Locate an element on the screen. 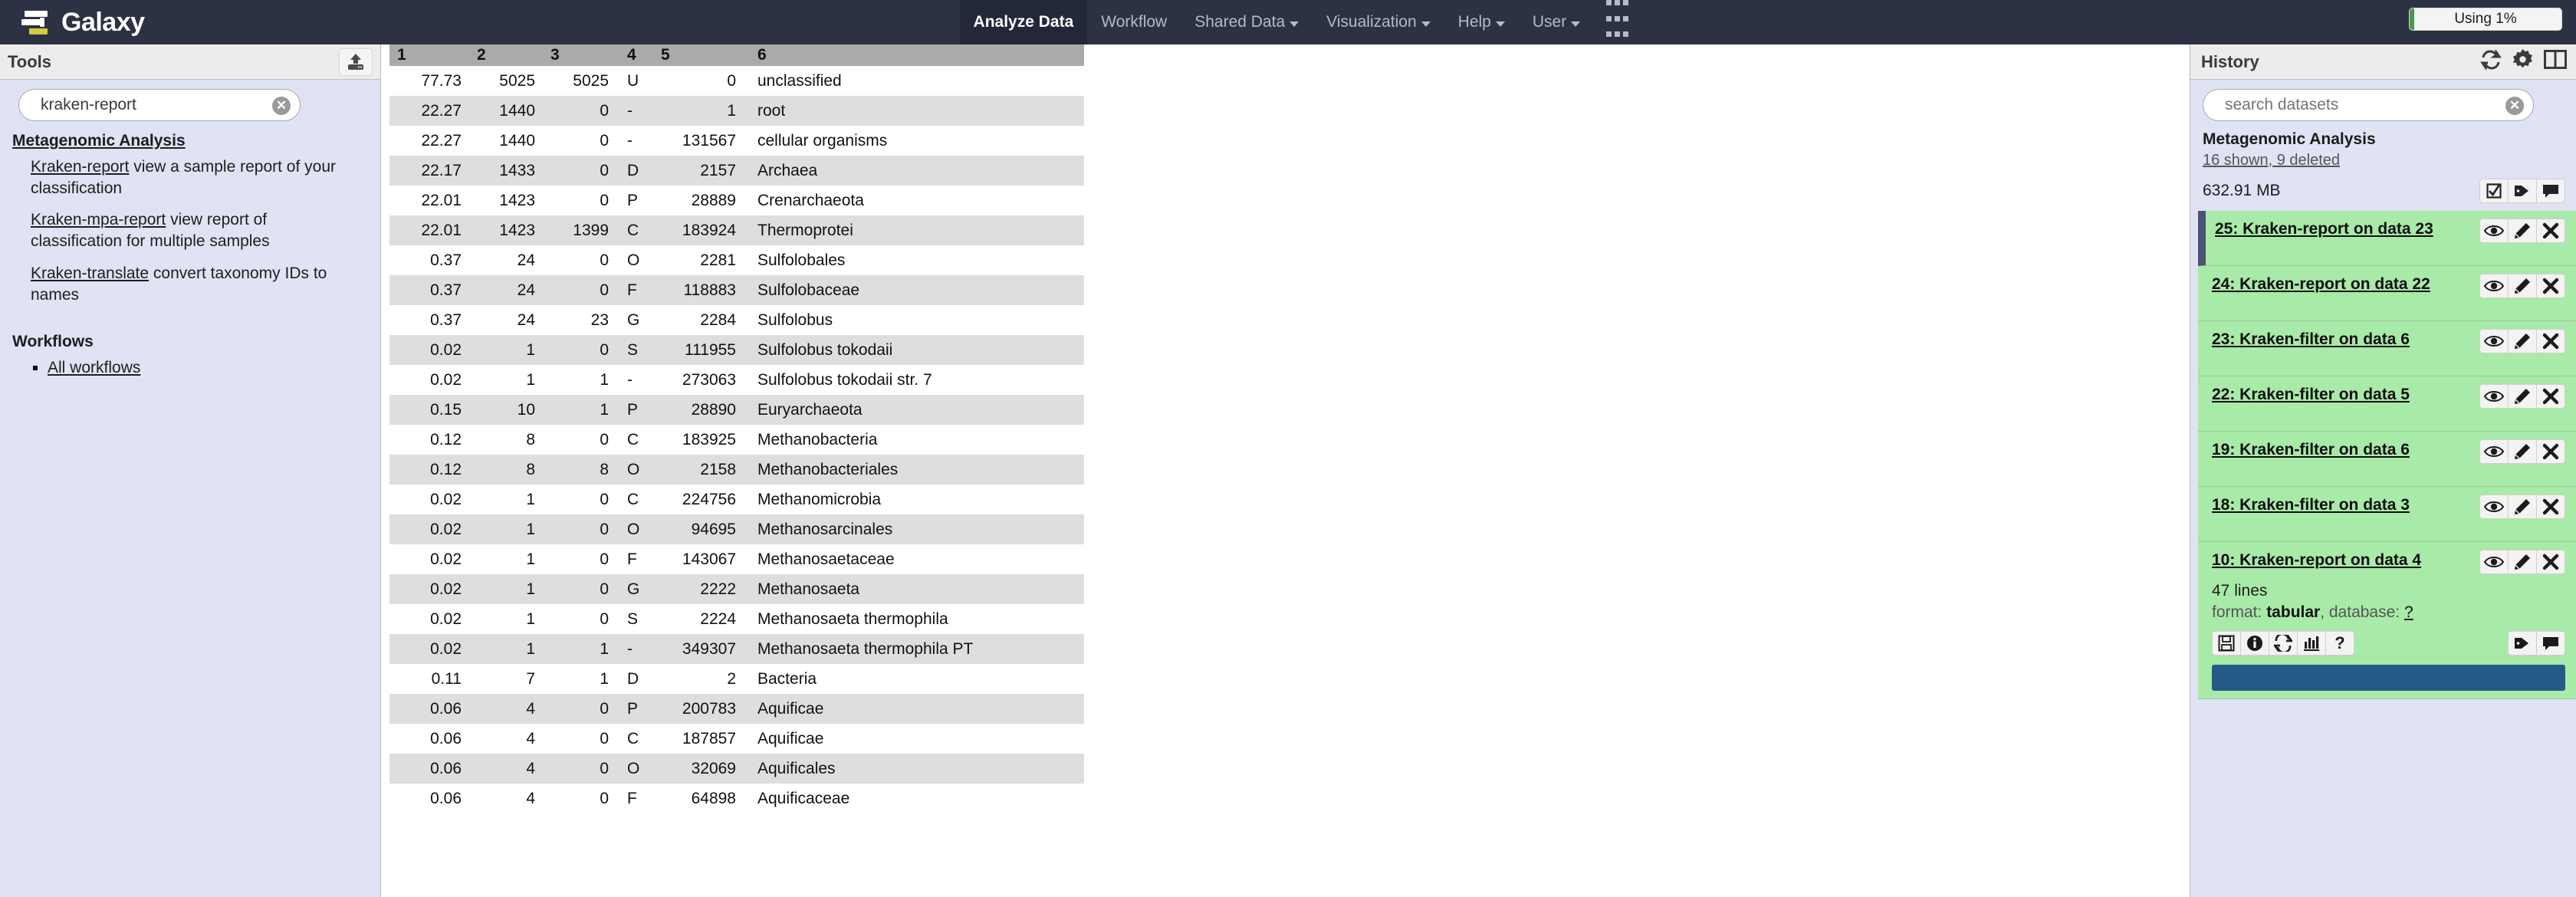 The image size is (2576, 897). history-dataset-item: 24: Kraken-report on data 22 is located at coordinates (2387, 293).